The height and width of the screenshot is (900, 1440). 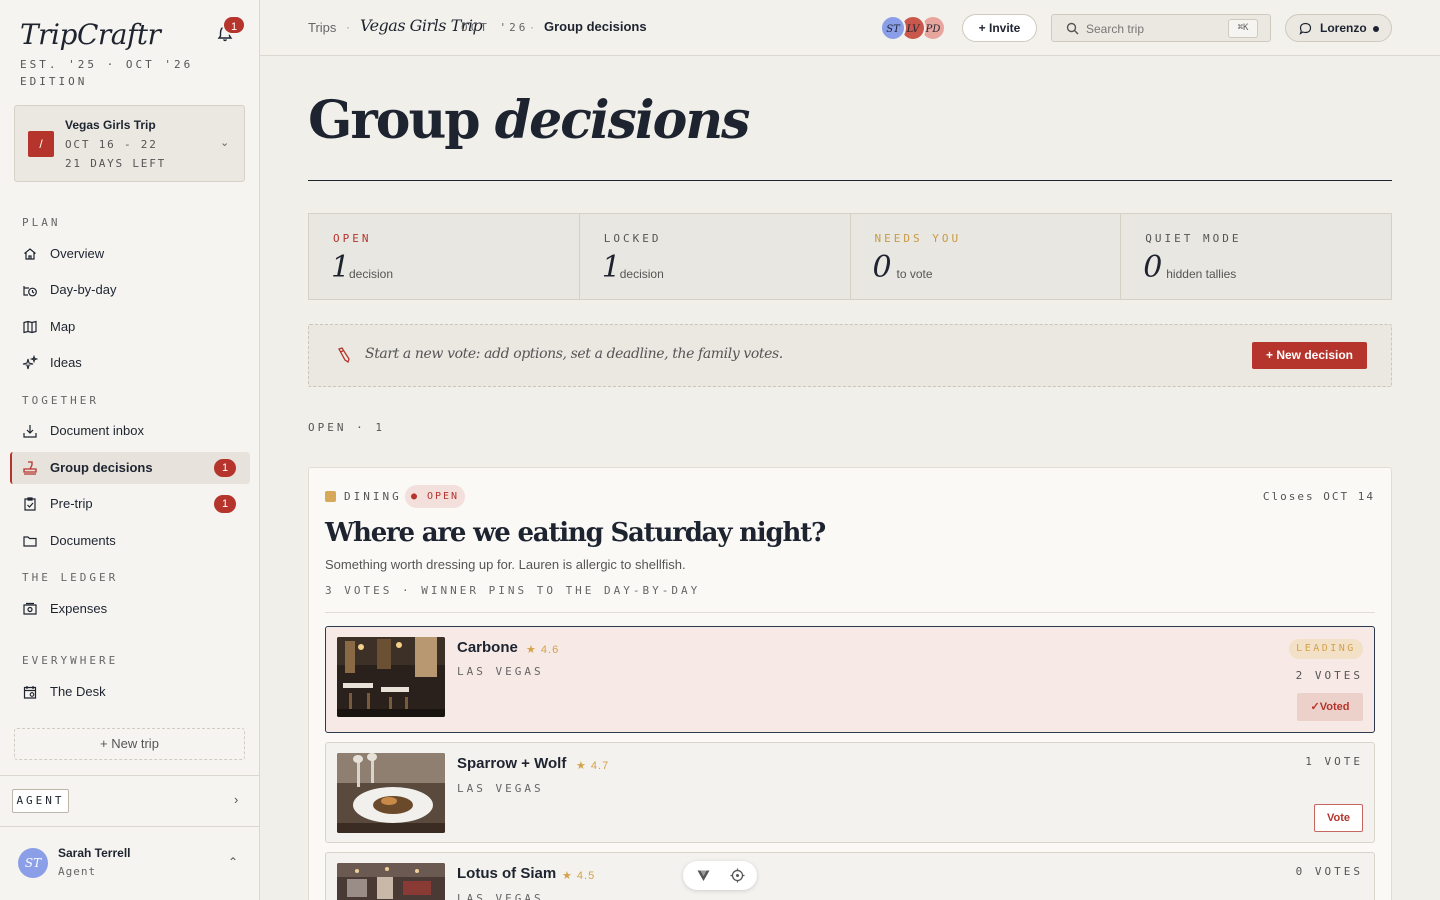 I want to click on section-heading-open: OPEN · 1, so click(x=346, y=427).